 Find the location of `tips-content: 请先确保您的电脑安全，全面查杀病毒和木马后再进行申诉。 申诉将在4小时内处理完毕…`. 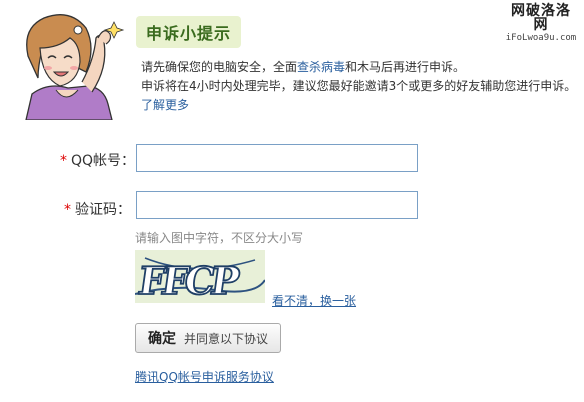

tips-content: 请先确保您的电脑安全，全面查杀病毒和木马后再进行申诉。 申诉将在4小时内处理完毕… is located at coordinates (358, 86).